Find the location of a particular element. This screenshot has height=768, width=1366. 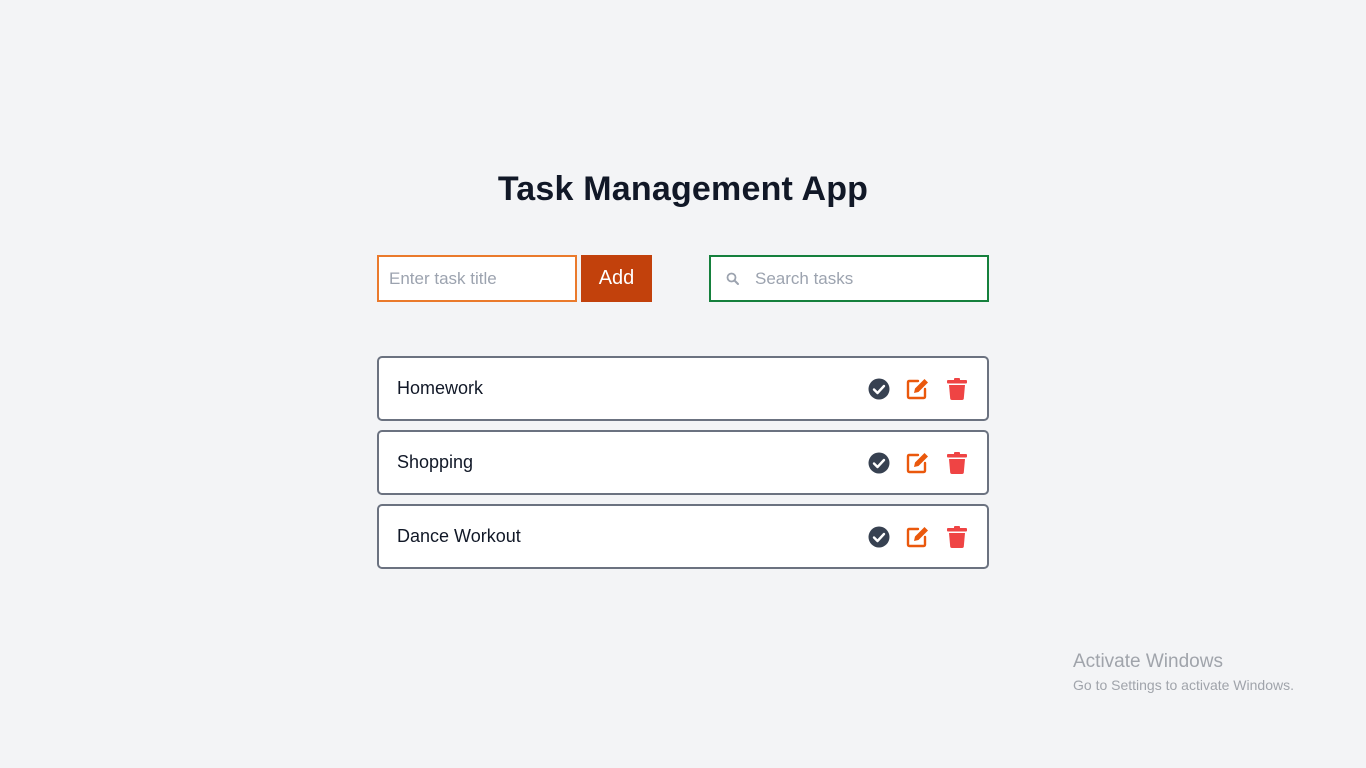

search-icon is located at coordinates (733, 279).